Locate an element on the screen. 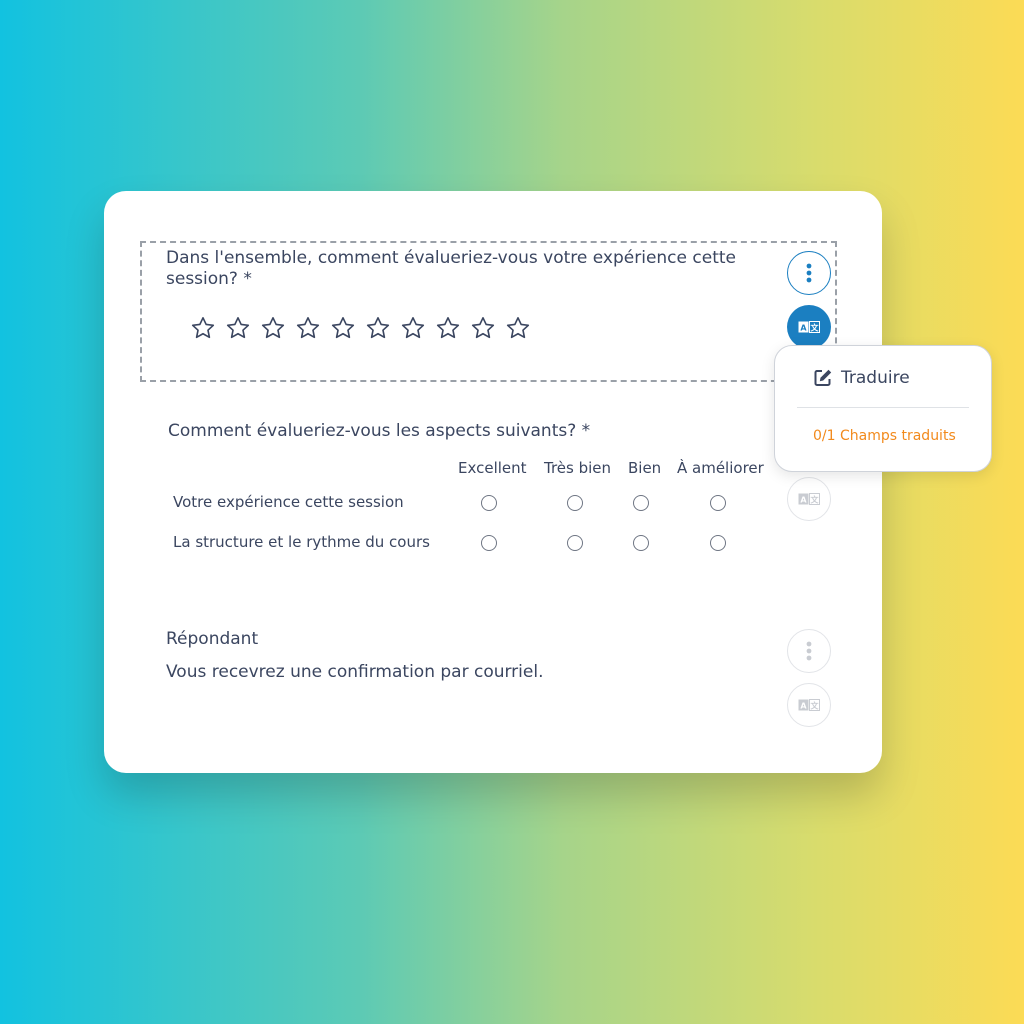 The image size is (1024, 1024). translate-menu-label: Traduire is located at coordinates (875, 378).